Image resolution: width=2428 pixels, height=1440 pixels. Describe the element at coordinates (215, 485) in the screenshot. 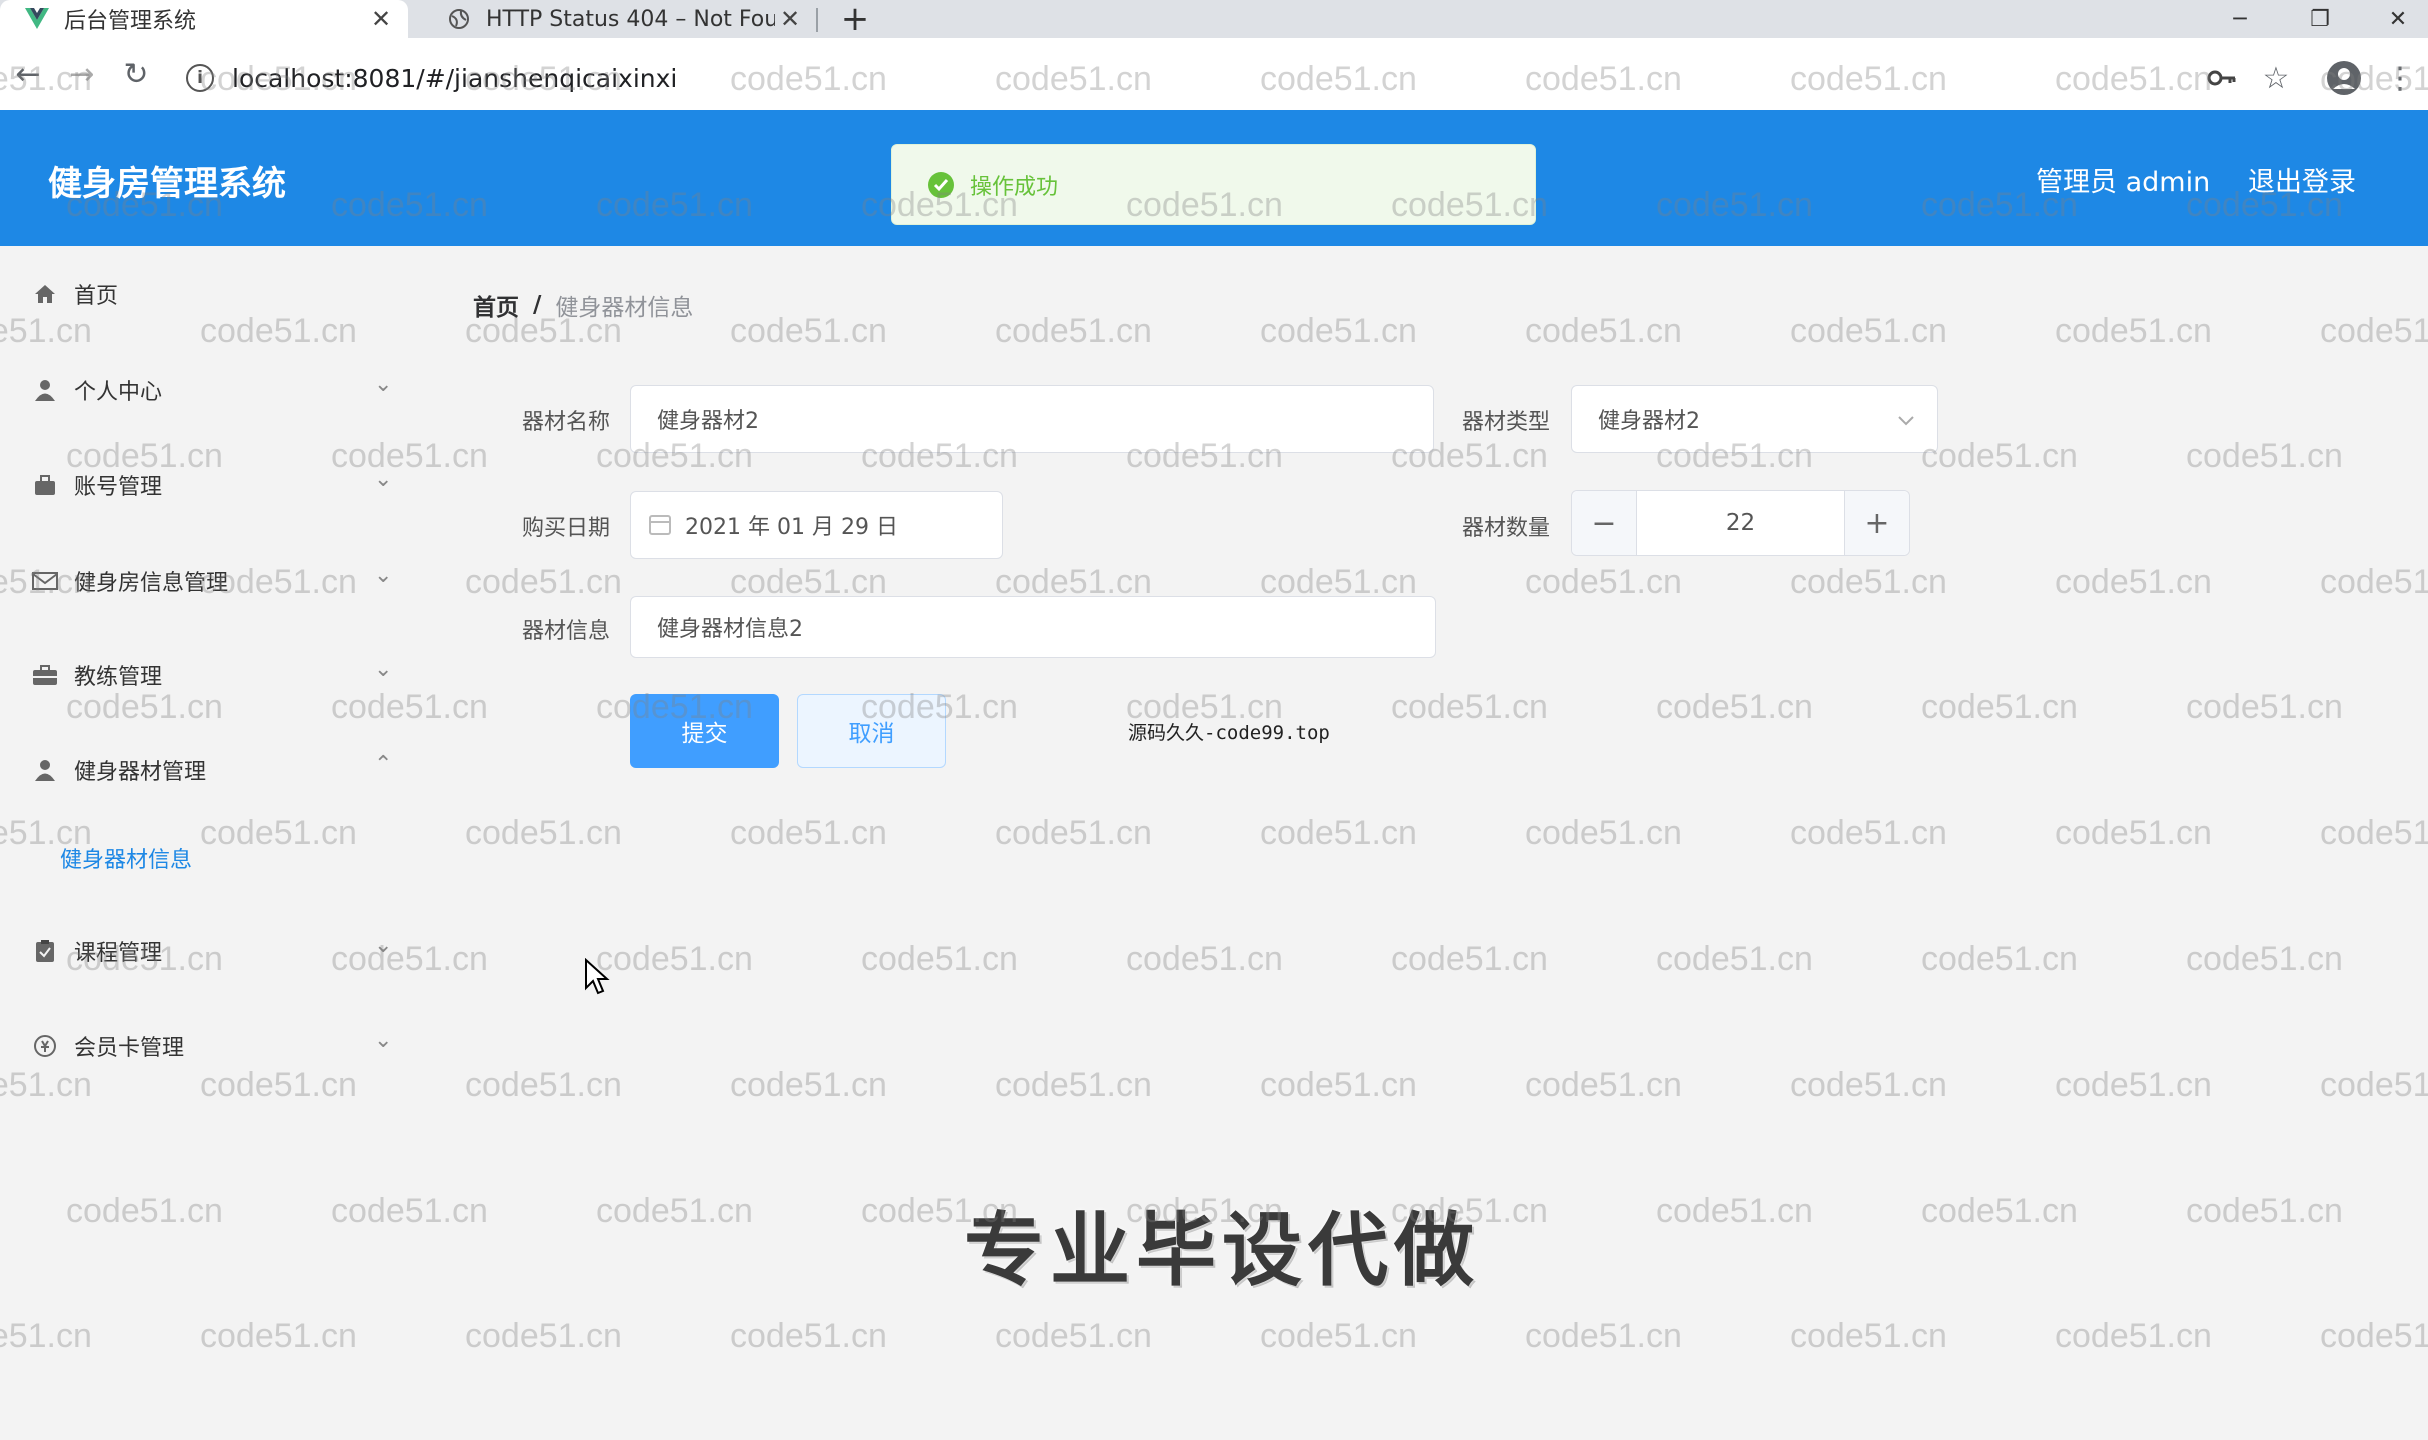

I see `sidebar-item-account: 账号管理 ⌄` at that location.